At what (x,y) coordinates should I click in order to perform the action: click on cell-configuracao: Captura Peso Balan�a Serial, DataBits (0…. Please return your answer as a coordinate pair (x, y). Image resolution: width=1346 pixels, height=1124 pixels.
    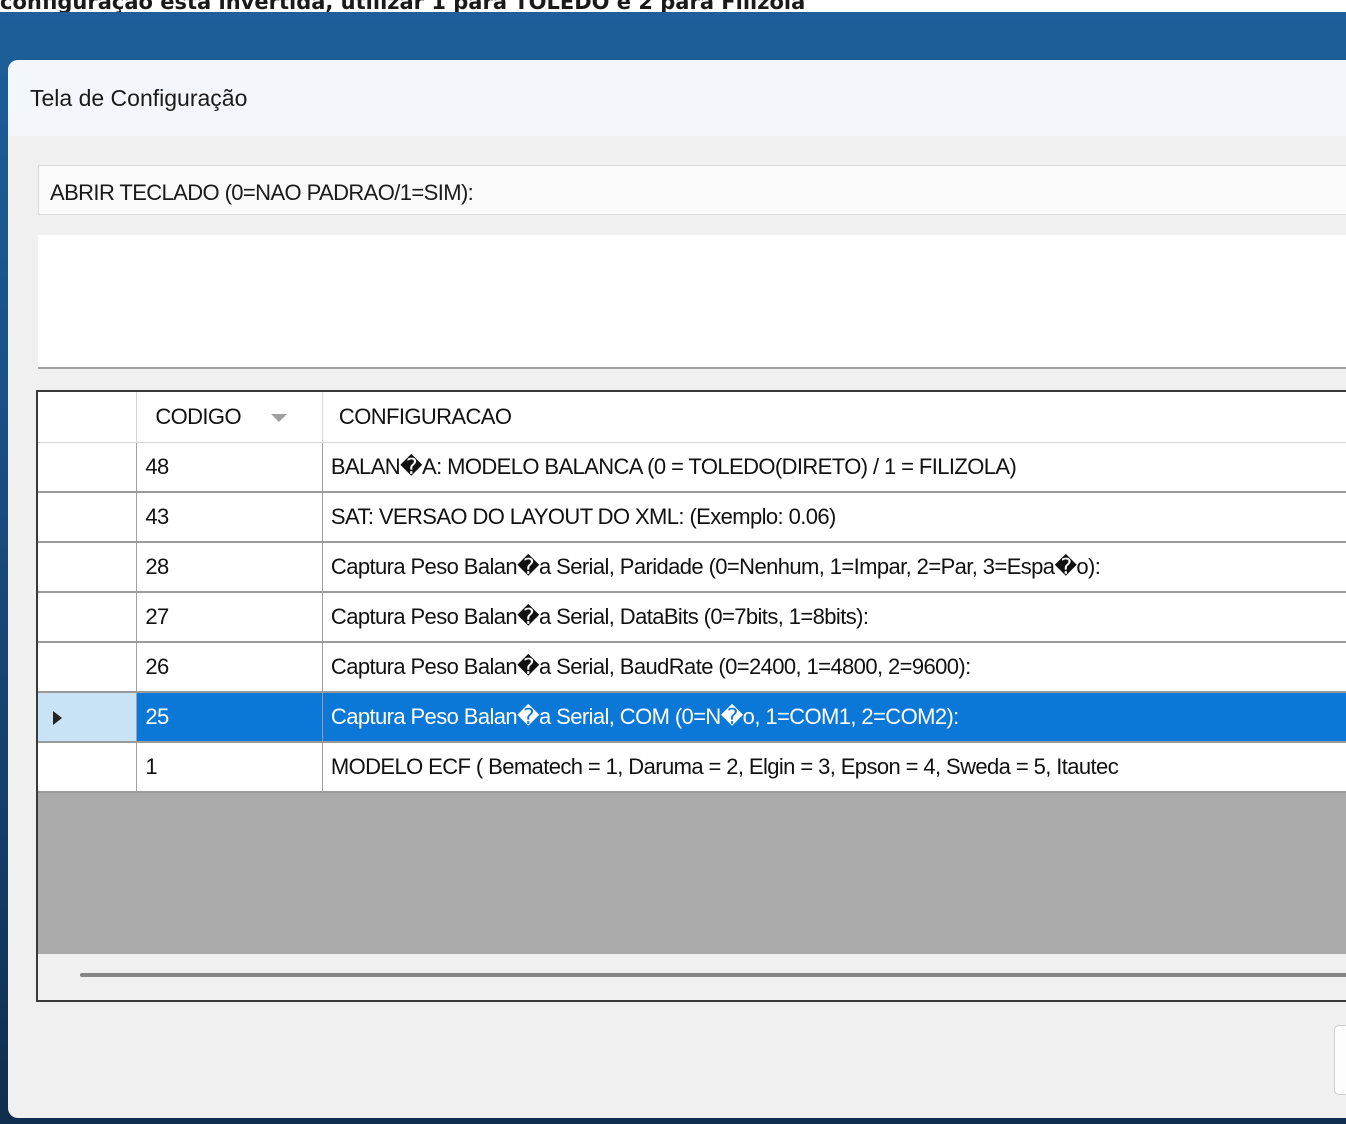
    Looking at the image, I should click on (834, 617).